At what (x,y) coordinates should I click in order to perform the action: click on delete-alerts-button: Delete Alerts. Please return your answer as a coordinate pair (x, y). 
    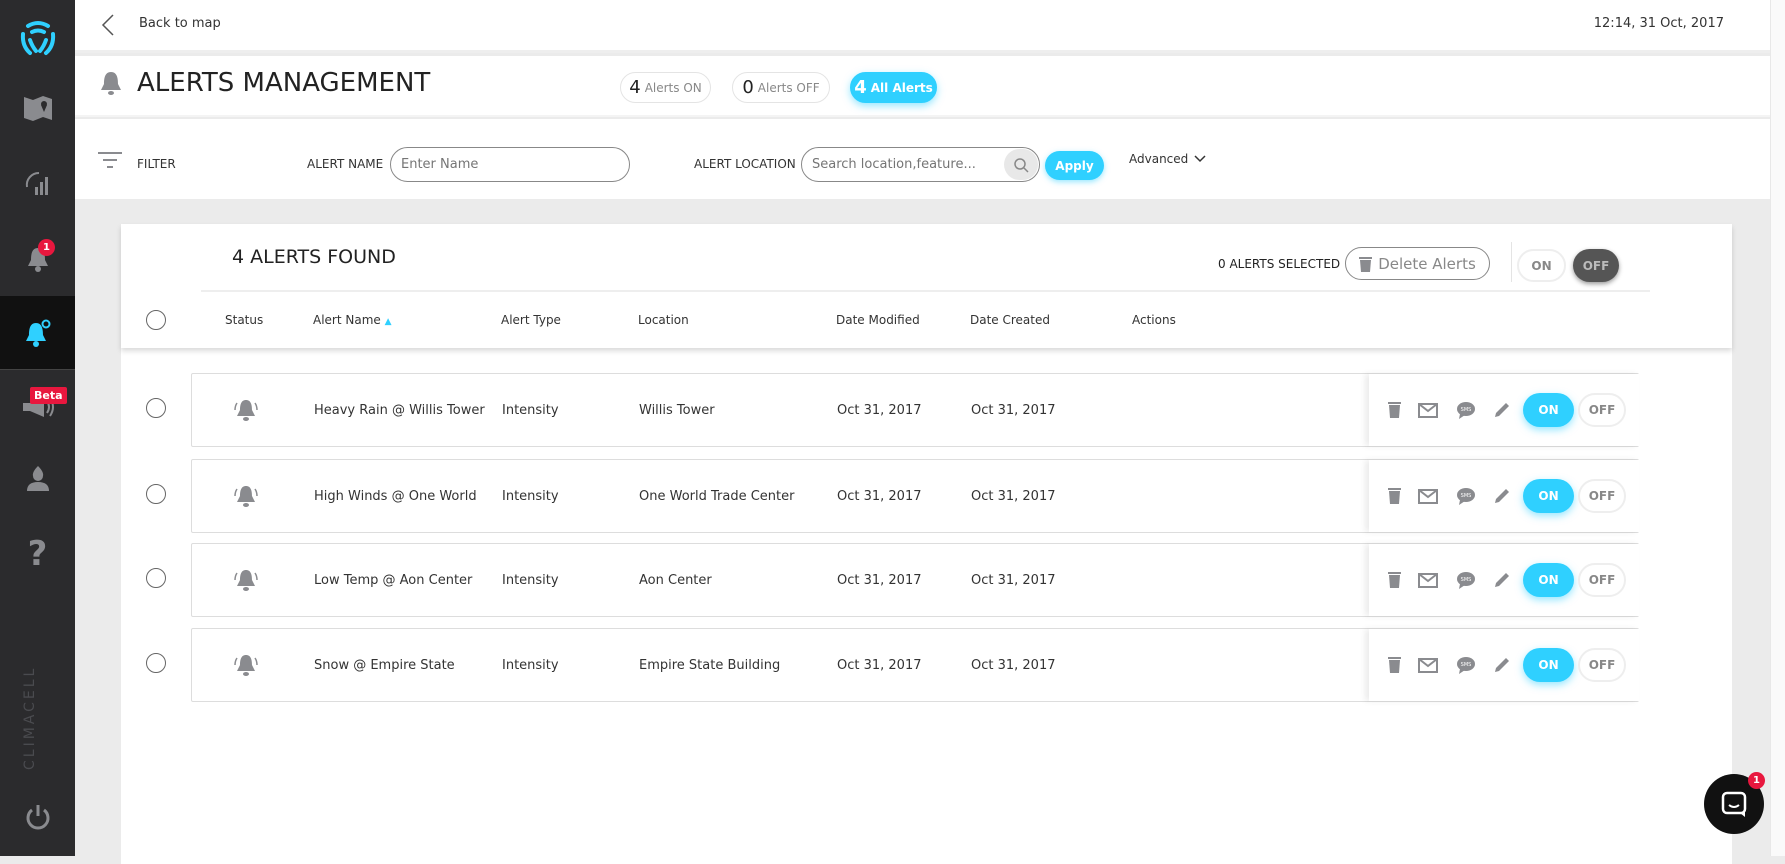
    Looking at the image, I should click on (1417, 263).